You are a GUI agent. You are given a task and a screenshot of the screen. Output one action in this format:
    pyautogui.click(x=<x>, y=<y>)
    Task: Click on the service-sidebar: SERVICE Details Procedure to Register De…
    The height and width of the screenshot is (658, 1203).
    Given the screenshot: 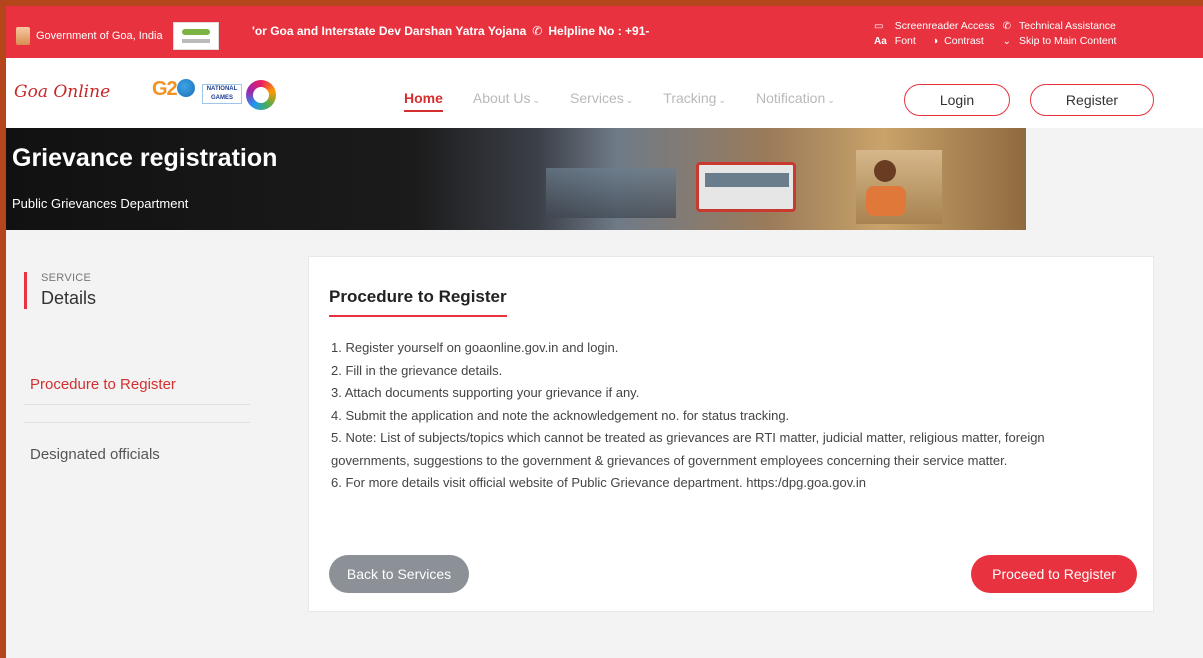 What is the action you would take?
    pyautogui.click(x=139, y=367)
    